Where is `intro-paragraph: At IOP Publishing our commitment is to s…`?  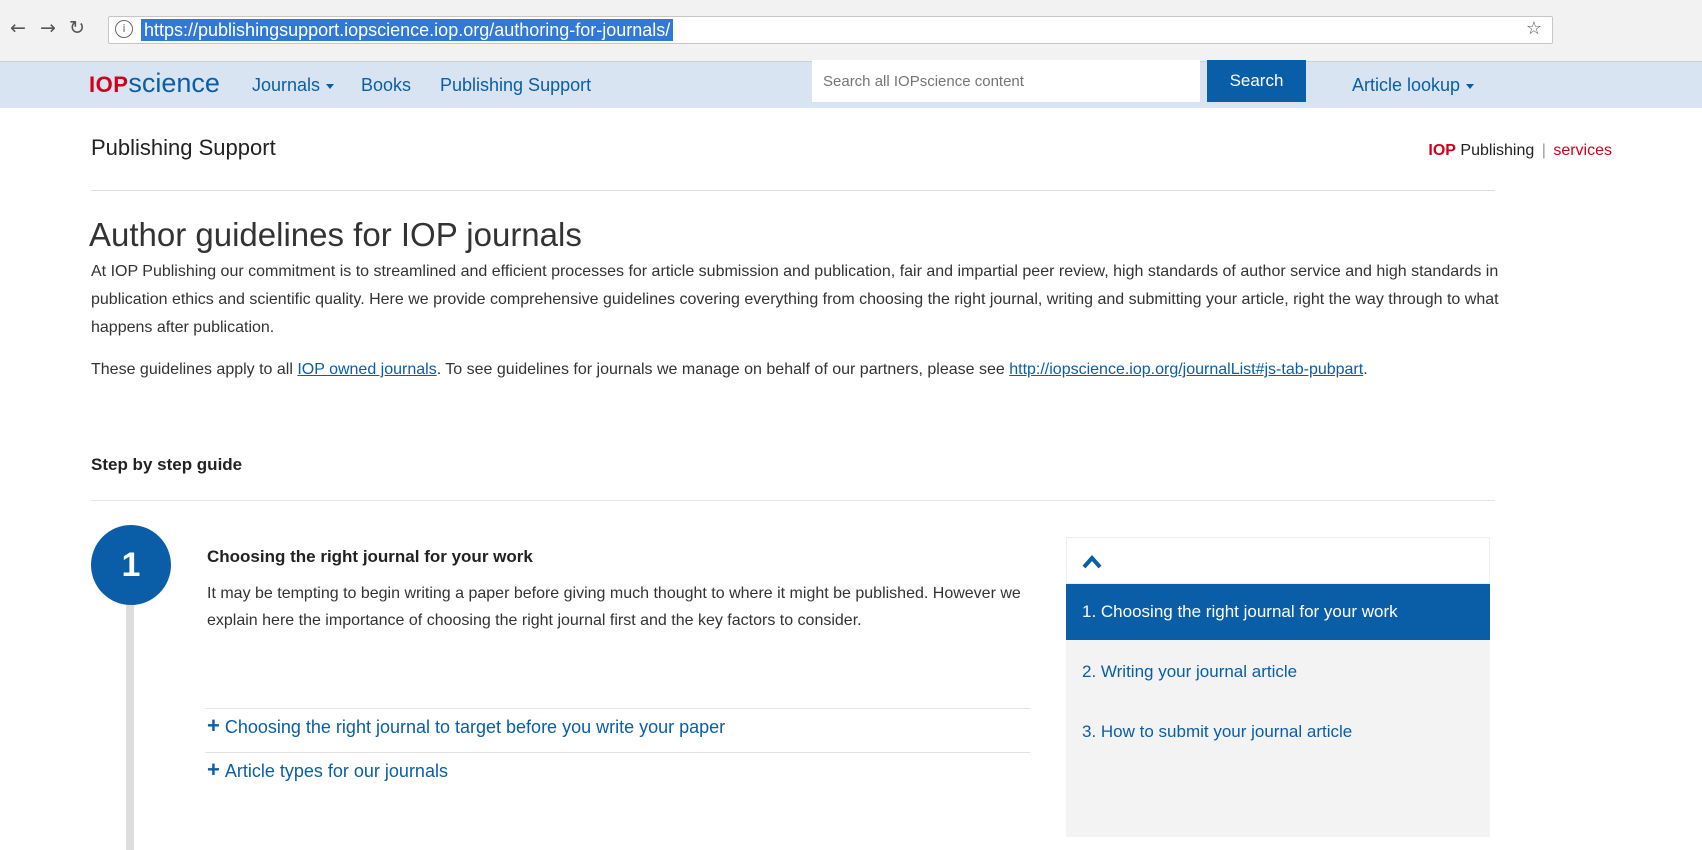
intro-paragraph: At IOP Publishing our commitment is to s… is located at coordinates (795, 299).